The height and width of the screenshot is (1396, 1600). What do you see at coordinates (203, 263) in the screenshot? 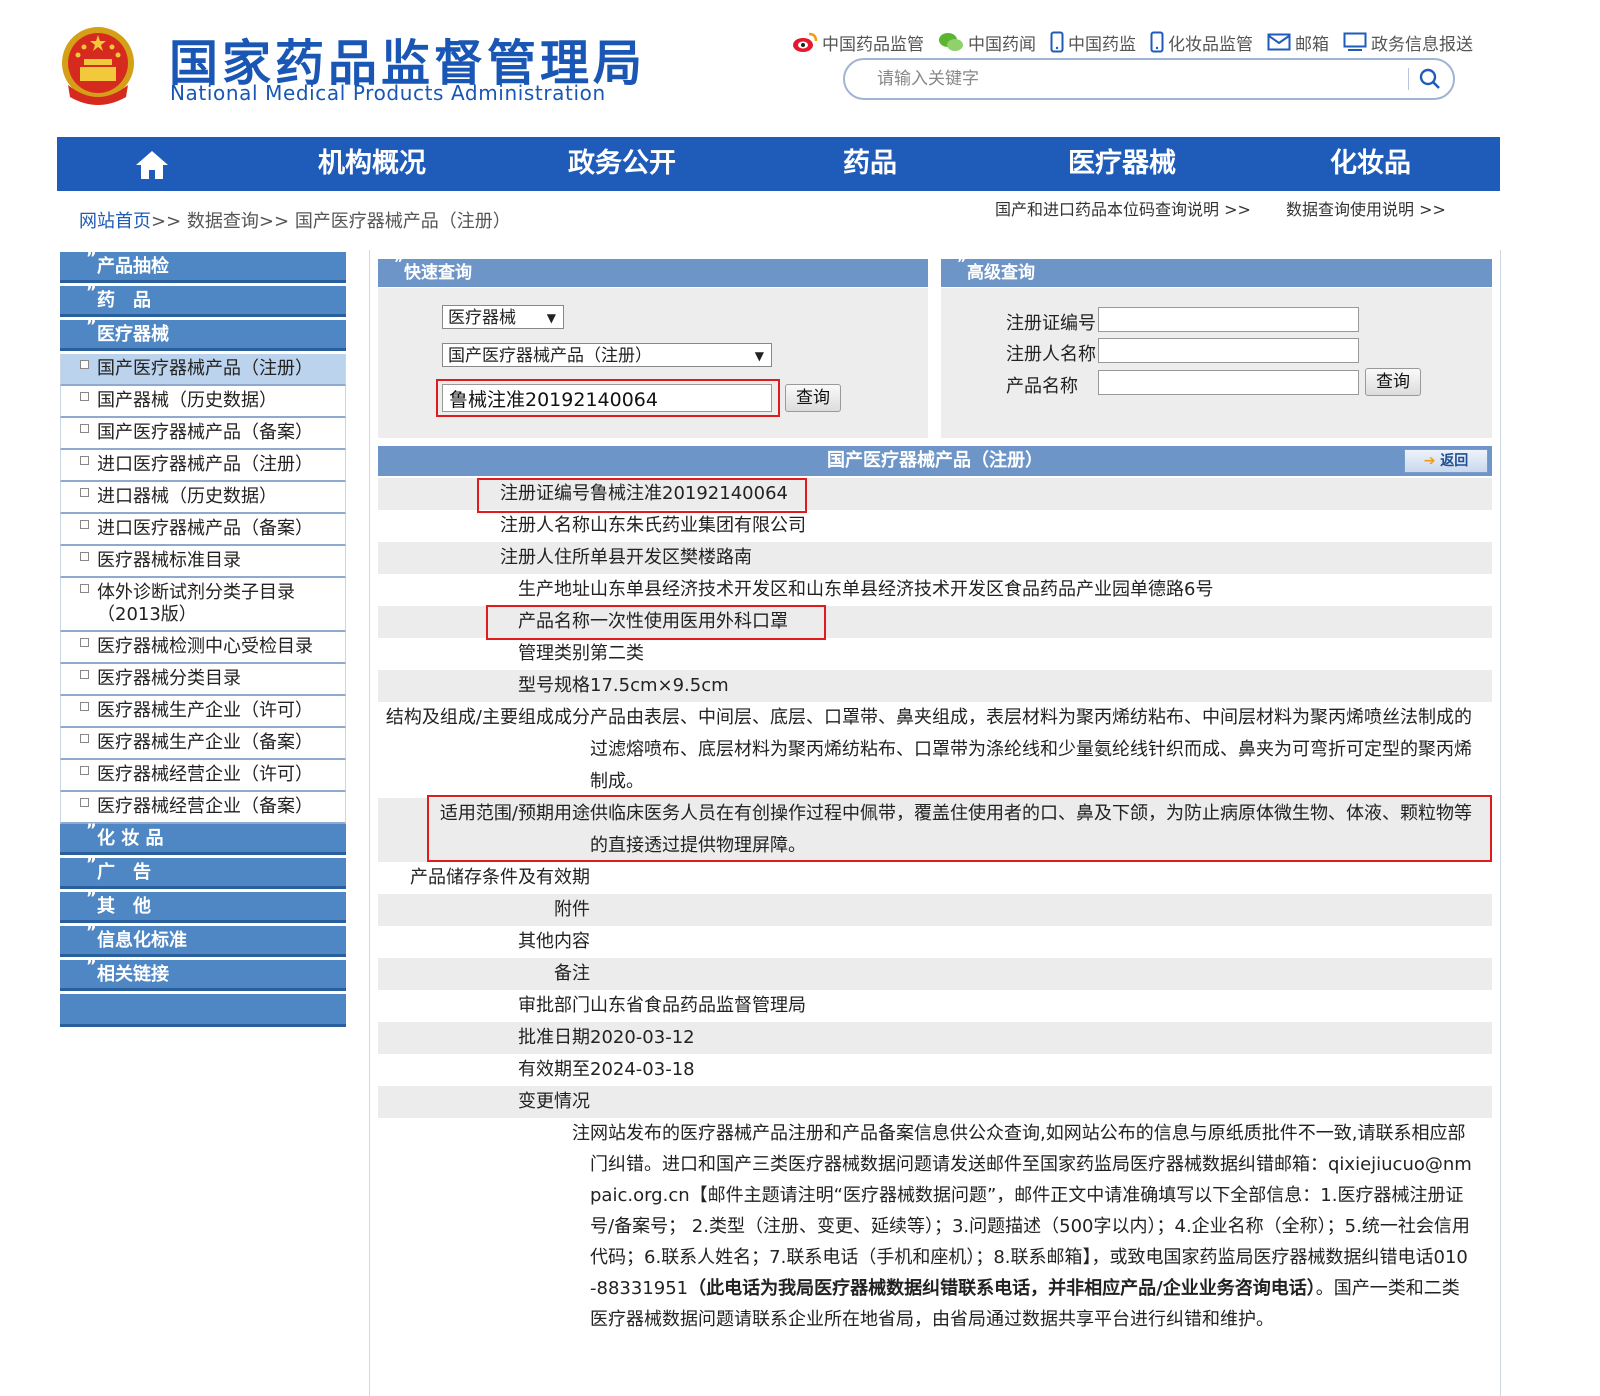
I see `sidebar-cat-product-sampling: 产品抽检` at bounding box center [203, 263].